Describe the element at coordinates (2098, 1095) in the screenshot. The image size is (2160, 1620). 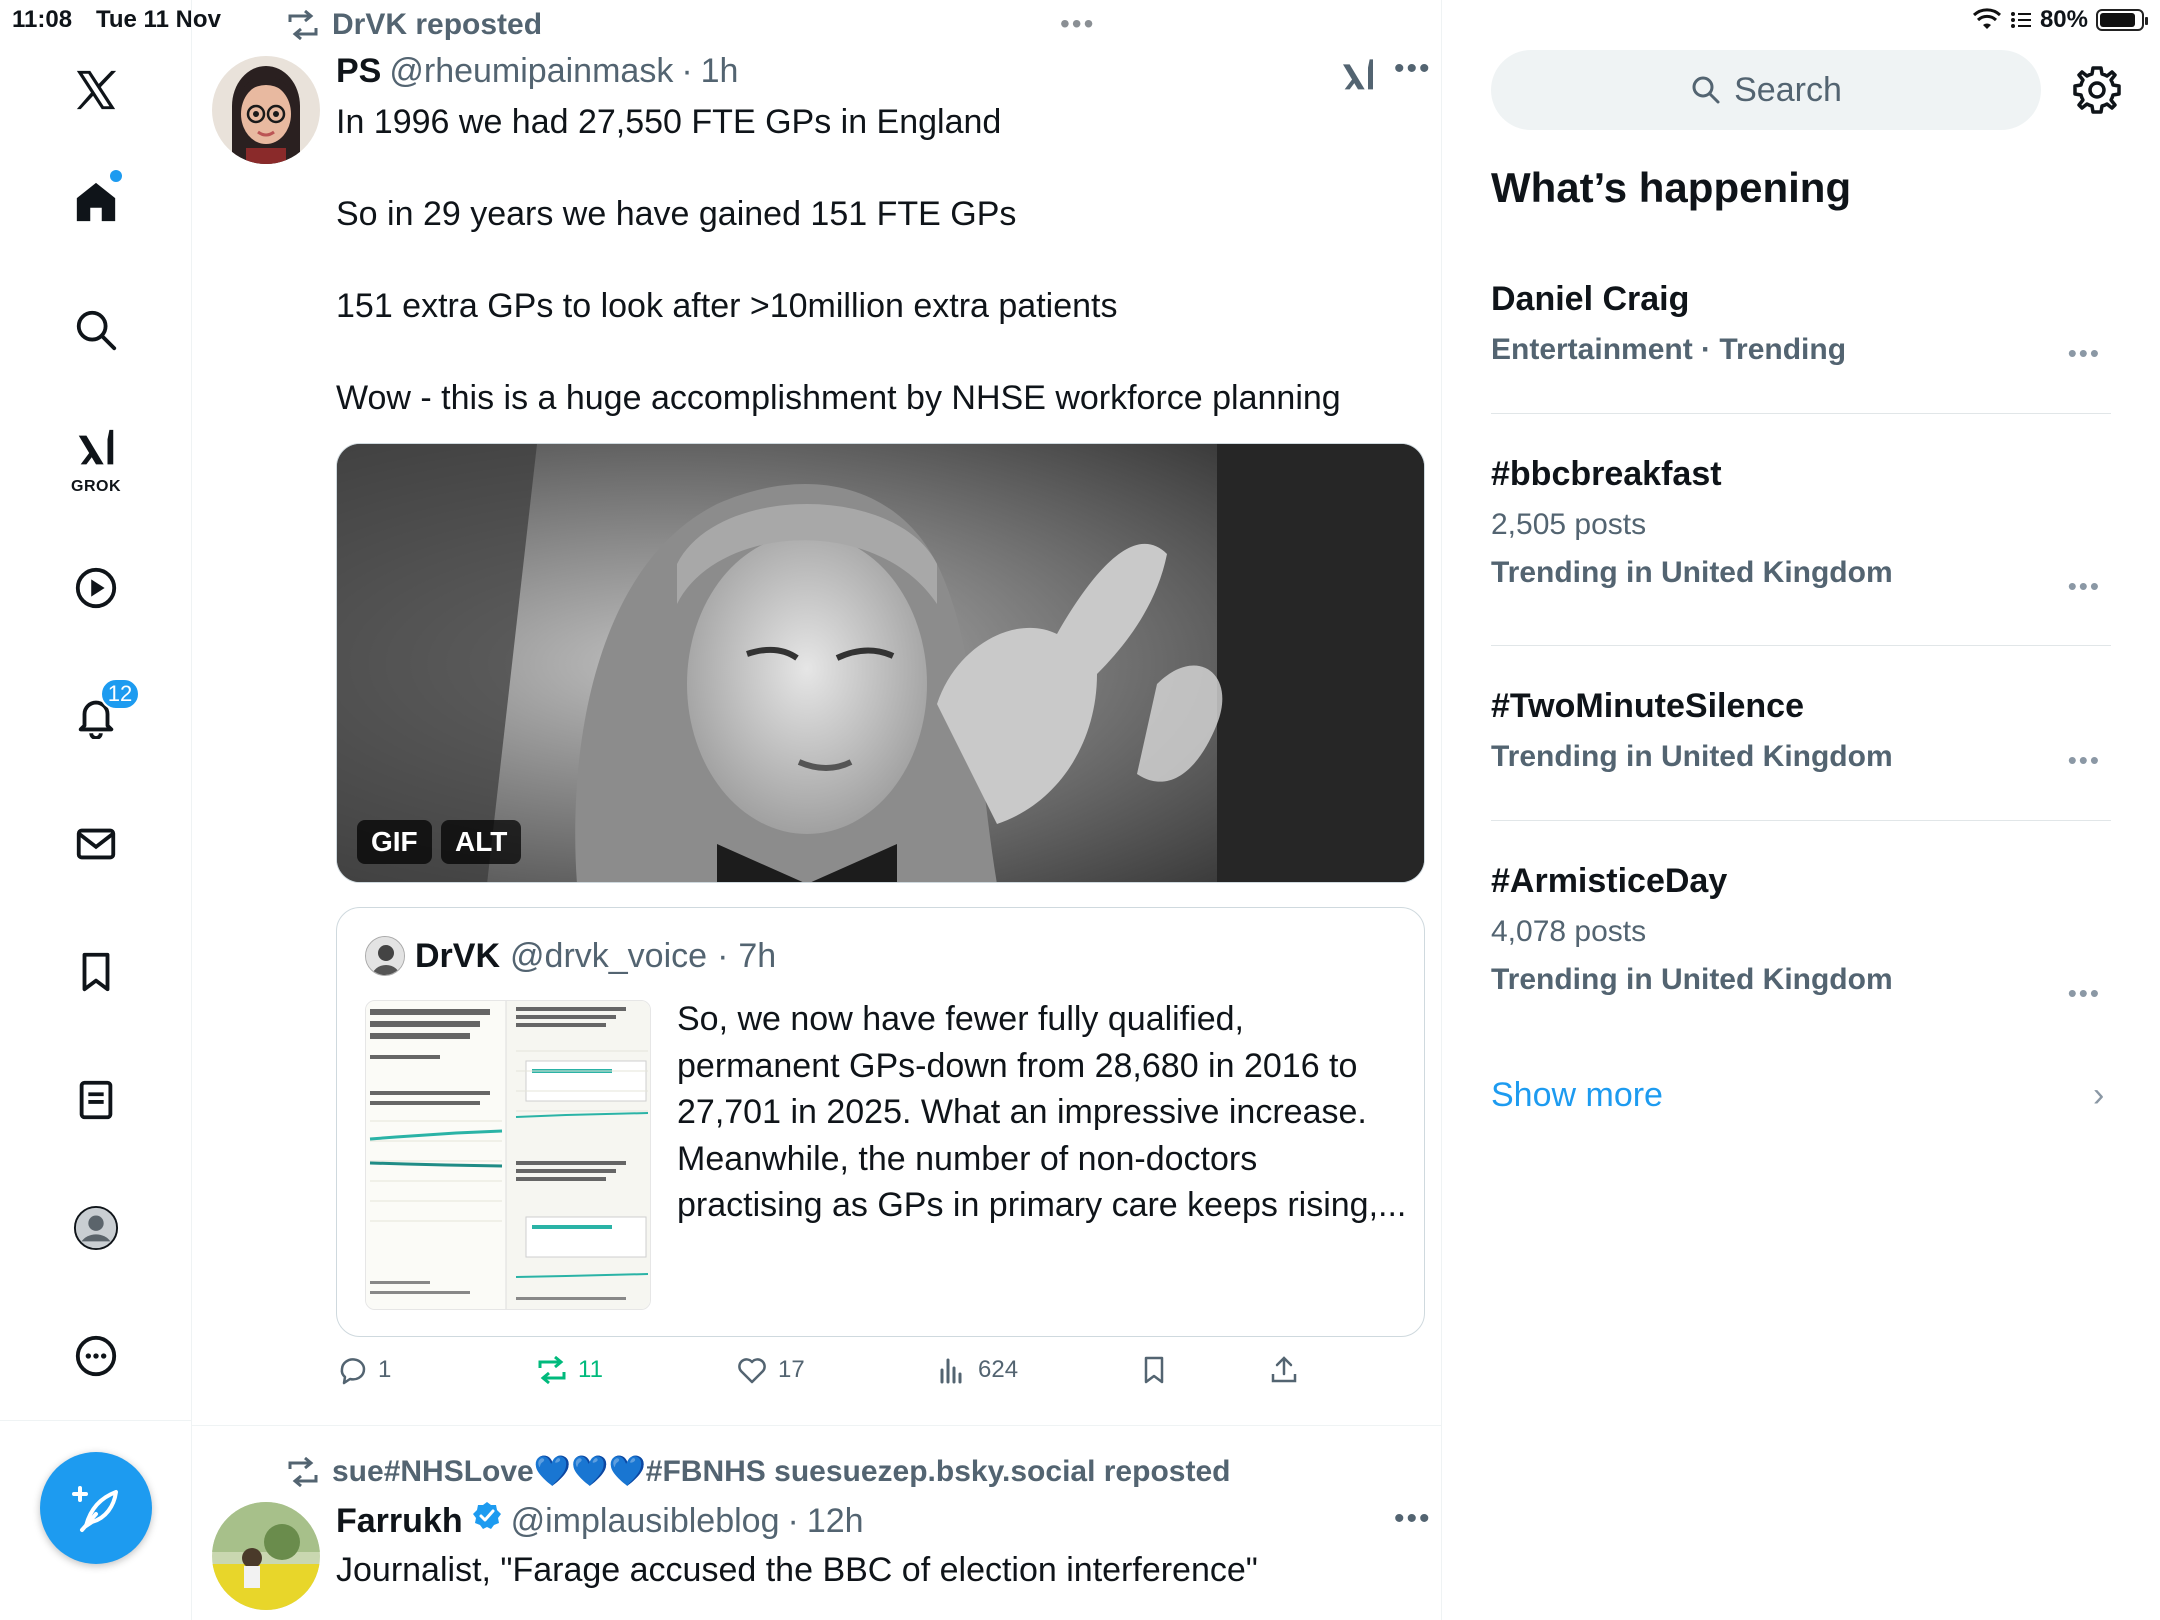
I see `chevron-right-icon: ›` at that location.